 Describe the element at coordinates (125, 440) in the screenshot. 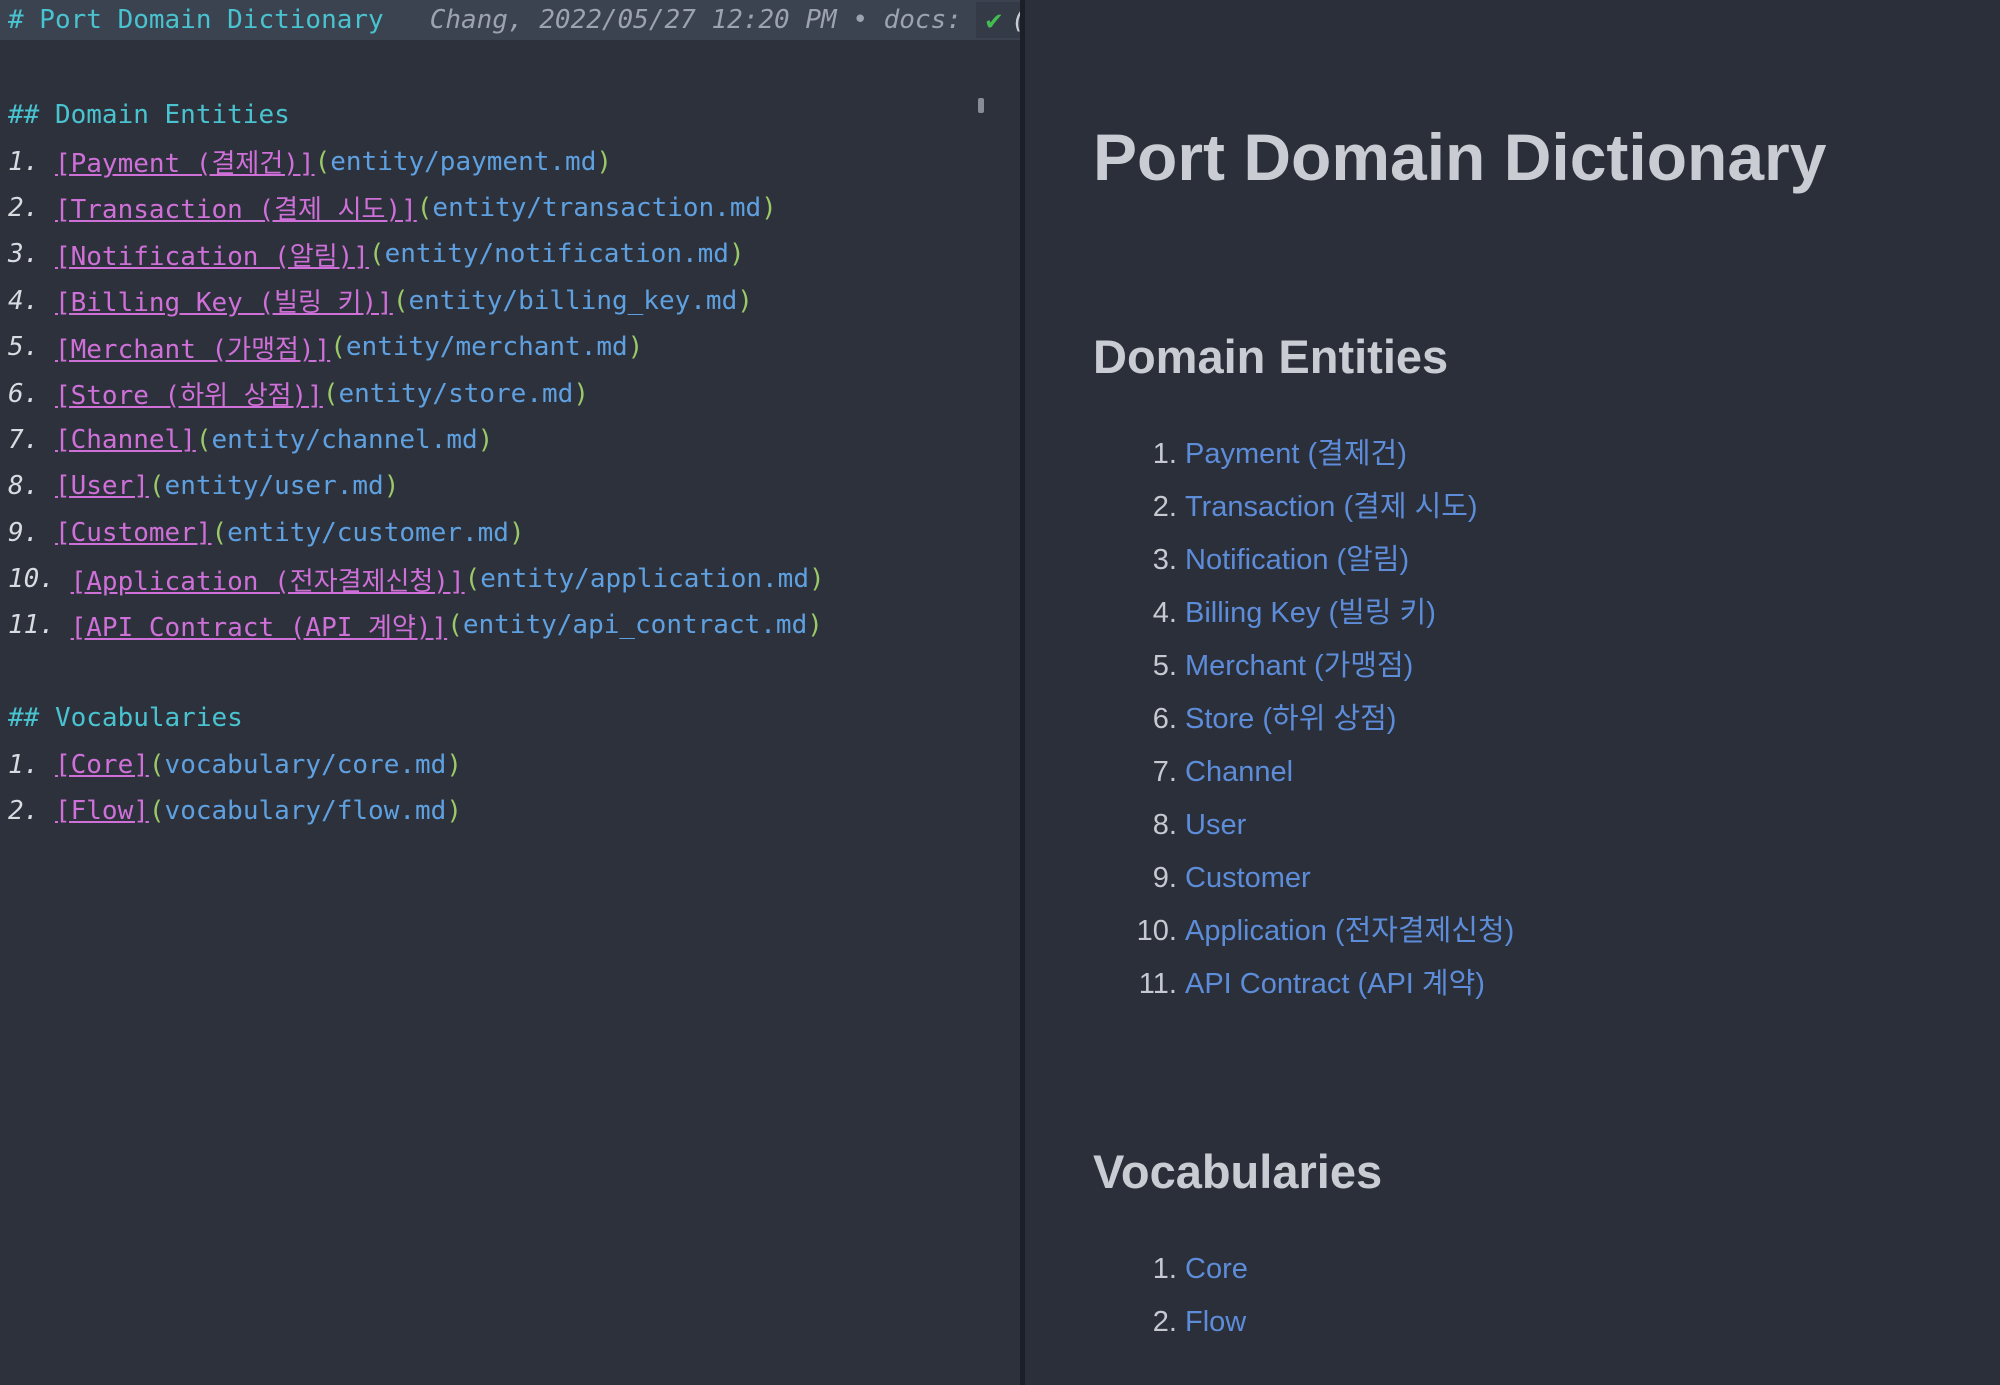

I see `markdown-link-text: [Channel]` at that location.